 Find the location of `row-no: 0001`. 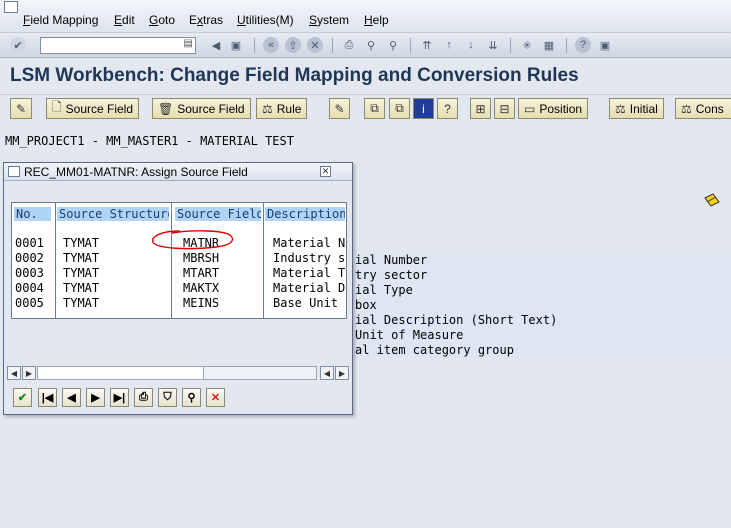

row-no: 0001 is located at coordinates (29, 243).